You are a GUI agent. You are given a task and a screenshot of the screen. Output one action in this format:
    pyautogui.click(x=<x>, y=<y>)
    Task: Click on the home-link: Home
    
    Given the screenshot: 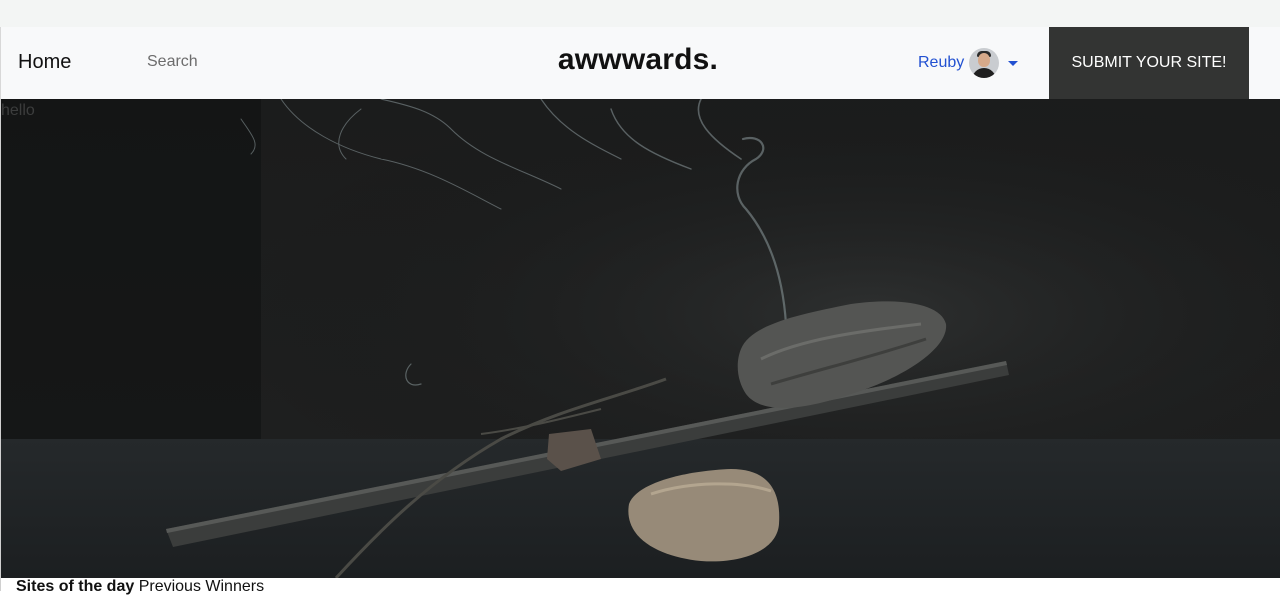 What is the action you would take?
    pyautogui.click(x=44, y=62)
    